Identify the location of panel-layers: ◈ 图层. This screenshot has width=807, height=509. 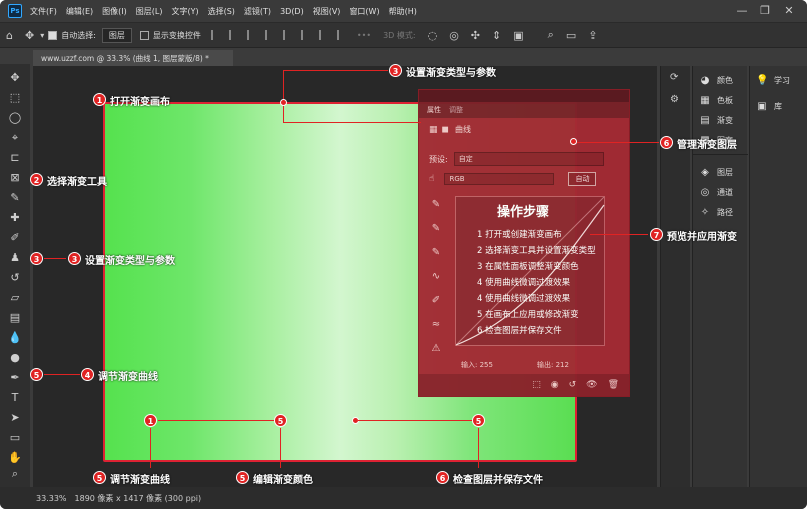
(716, 172).